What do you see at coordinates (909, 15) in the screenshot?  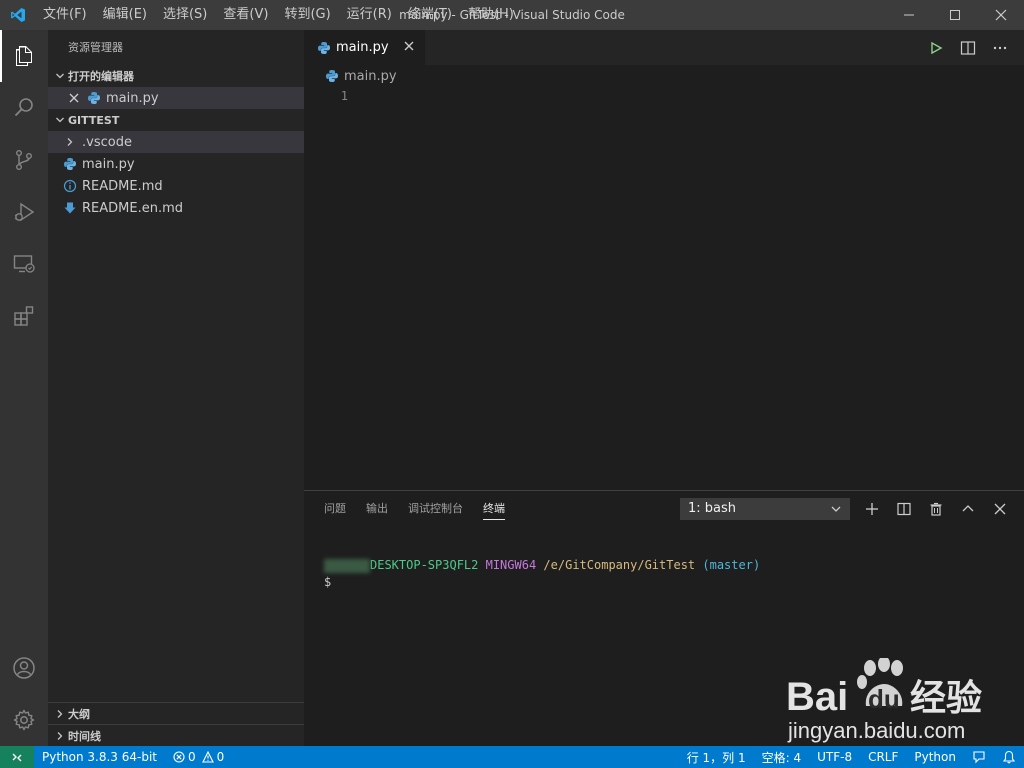 I see `minimize-button` at bounding box center [909, 15].